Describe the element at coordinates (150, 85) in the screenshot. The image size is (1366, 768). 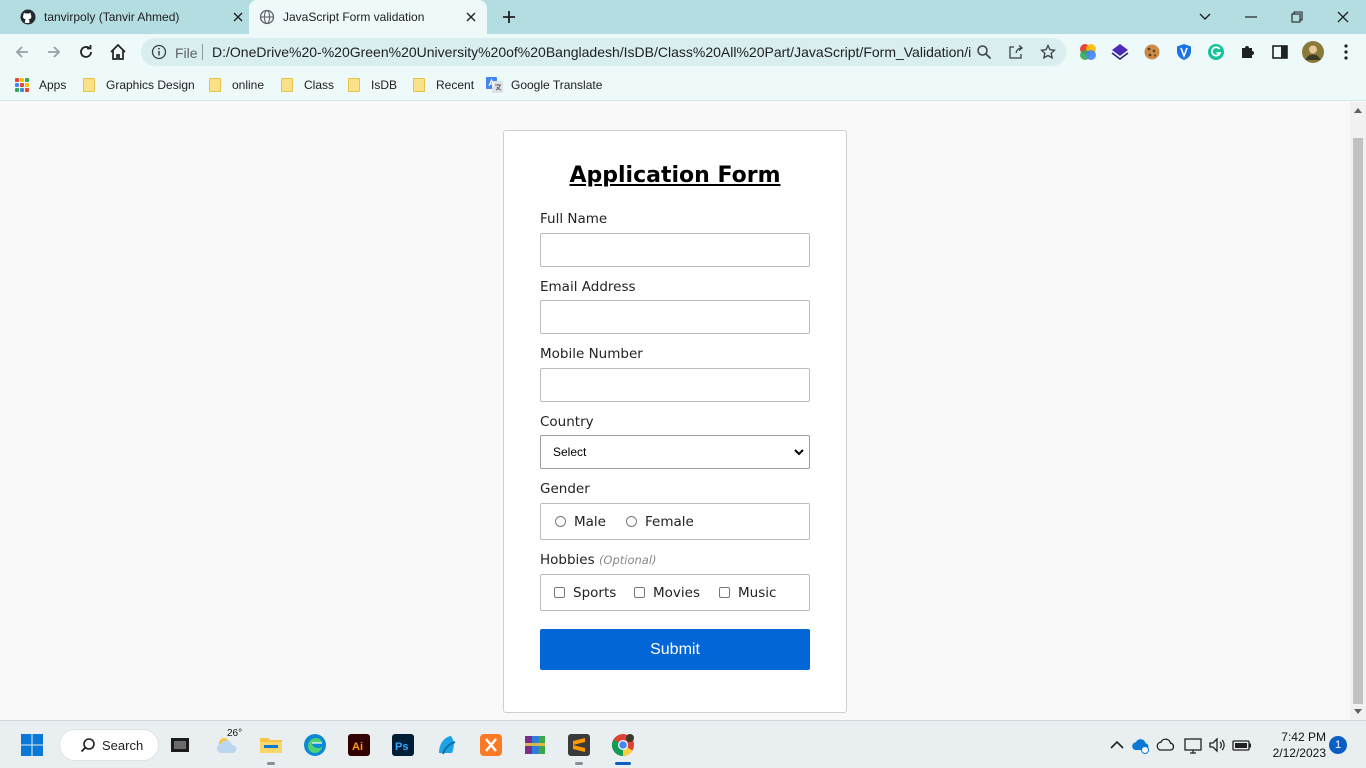
I see `bookmark-label: Graphics Design` at that location.